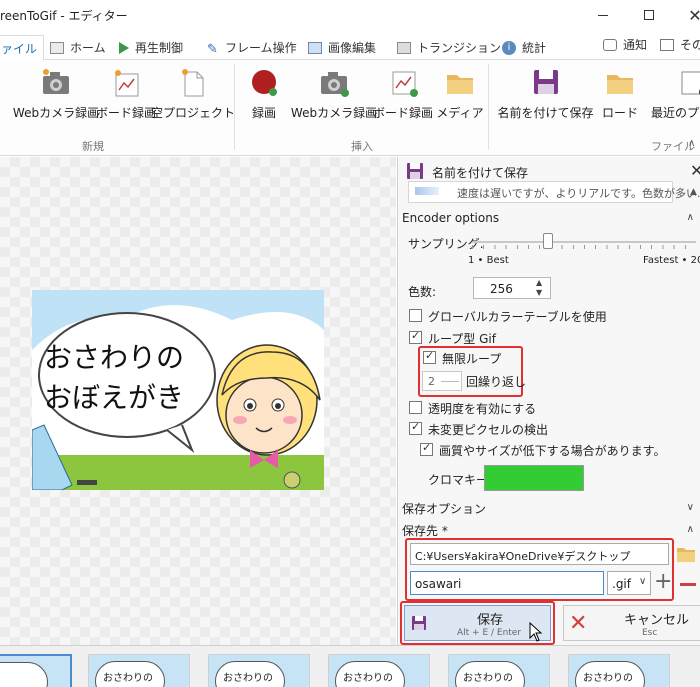 The width and height of the screenshot is (700, 687). I want to click on speech-text: おさわりの おぼえがき, so click(114, 377).